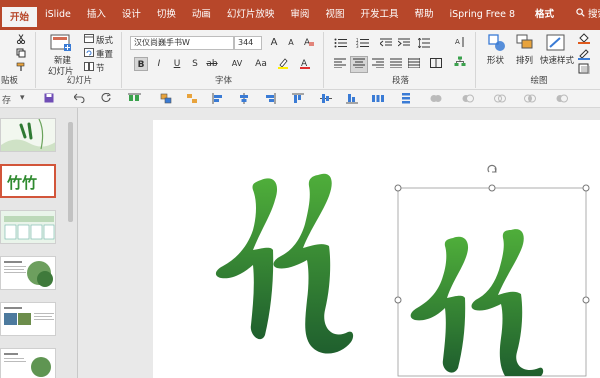 This screenshot has height=378, width=600. What do you see at coordinates (305, 64) in the screenshot?
I see `font-color-icon: A` at bounding box center [305, 64].